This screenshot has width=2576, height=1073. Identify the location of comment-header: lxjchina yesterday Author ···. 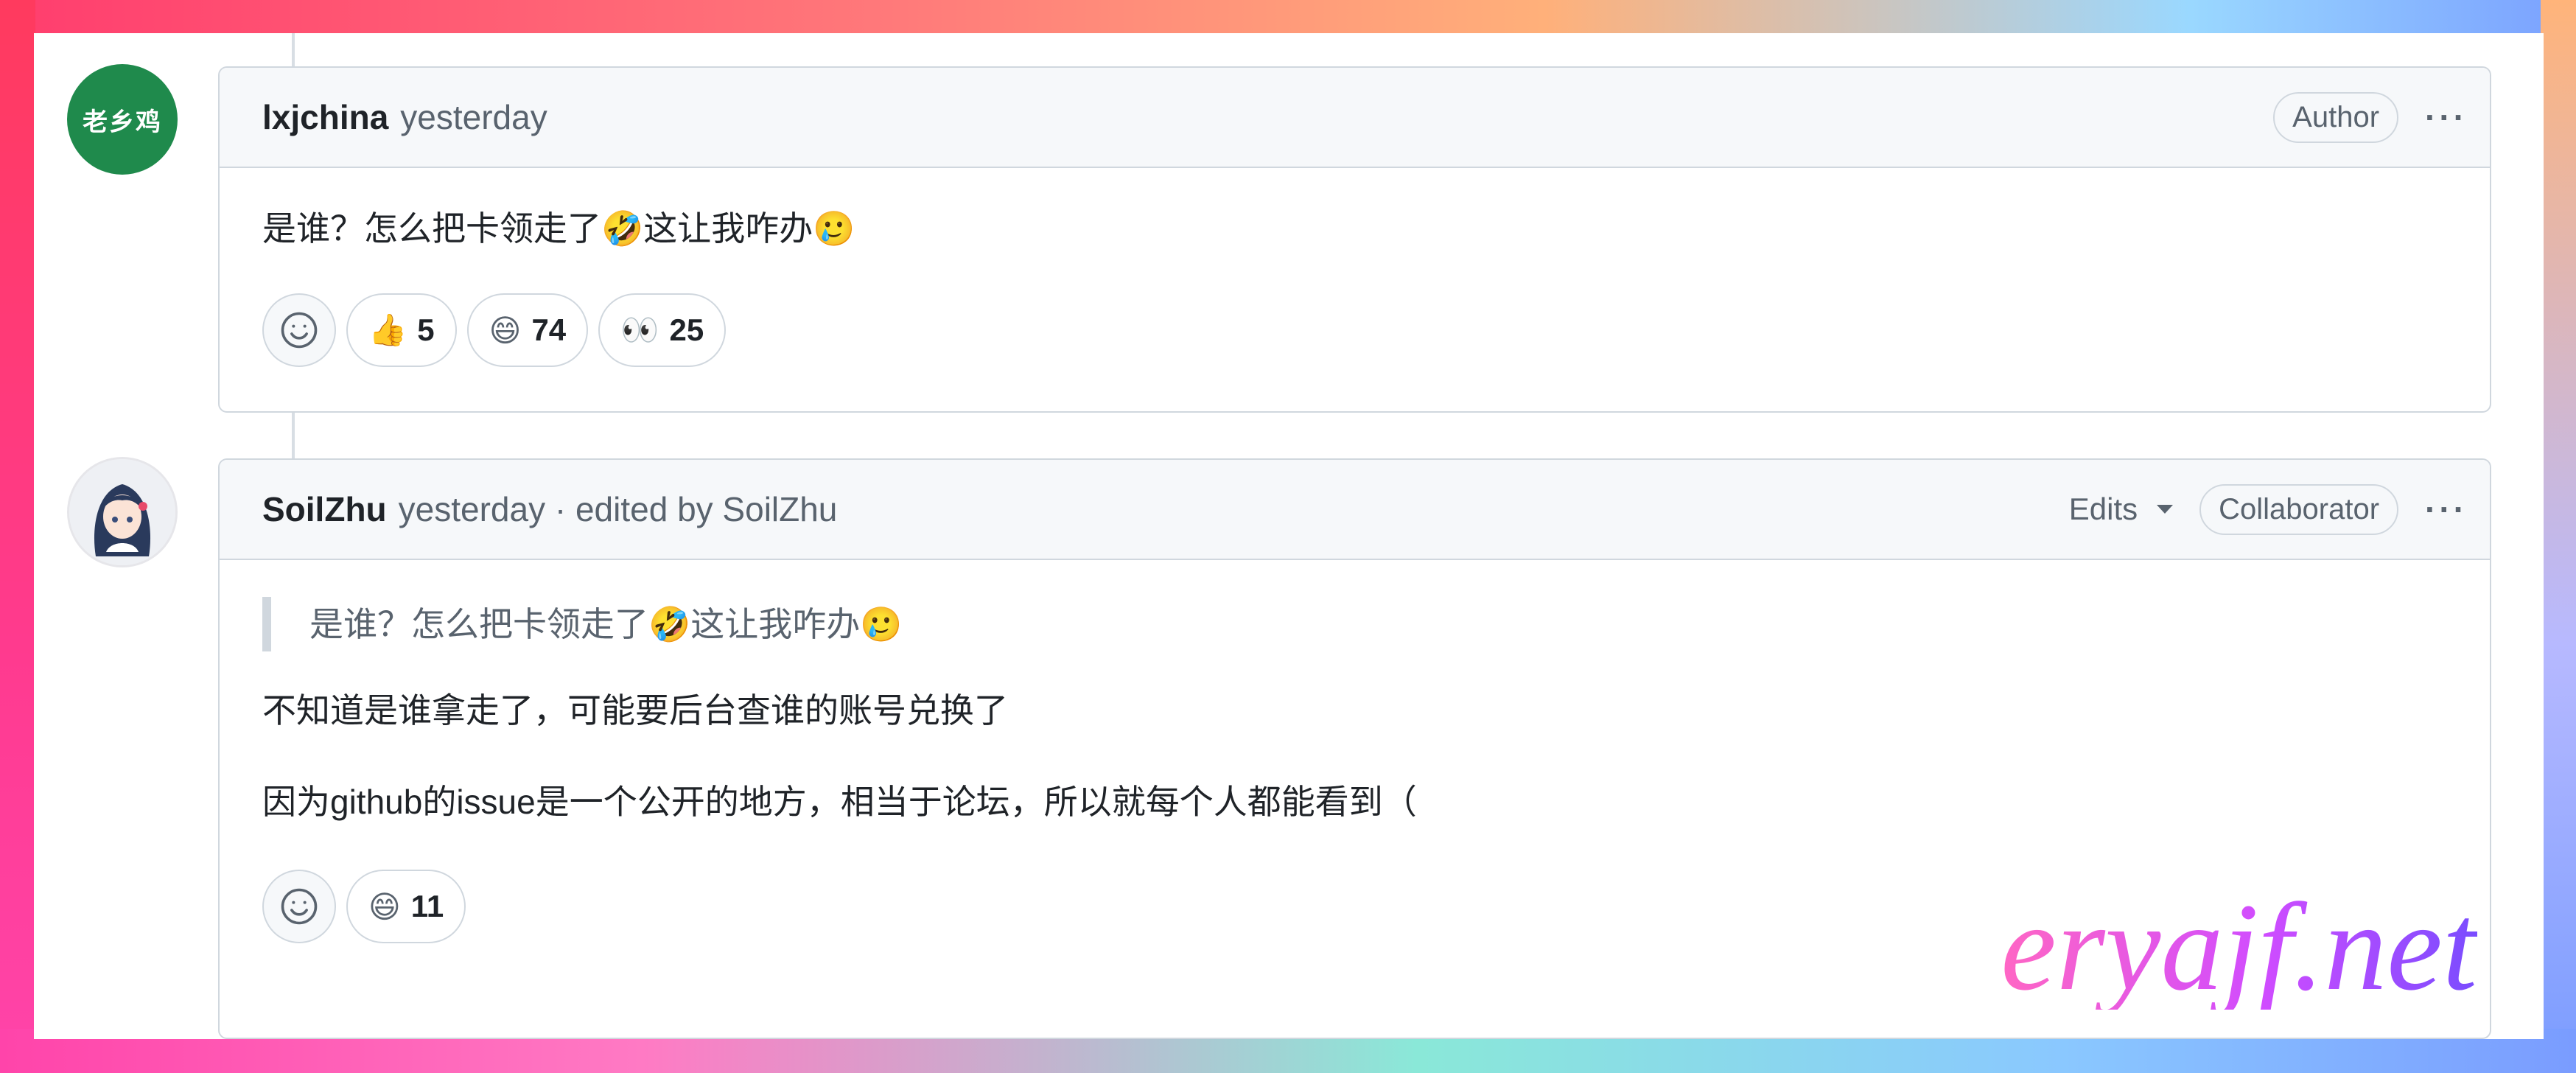
(1355, 118).